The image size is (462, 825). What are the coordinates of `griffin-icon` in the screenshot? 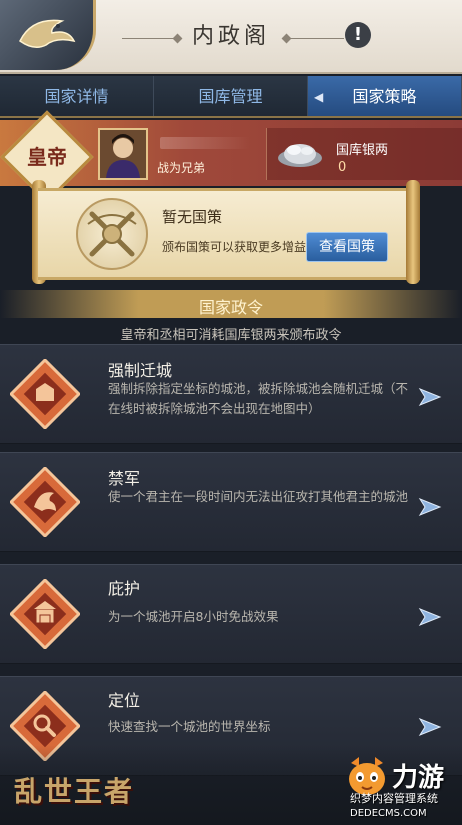 It's located at (45, 502).